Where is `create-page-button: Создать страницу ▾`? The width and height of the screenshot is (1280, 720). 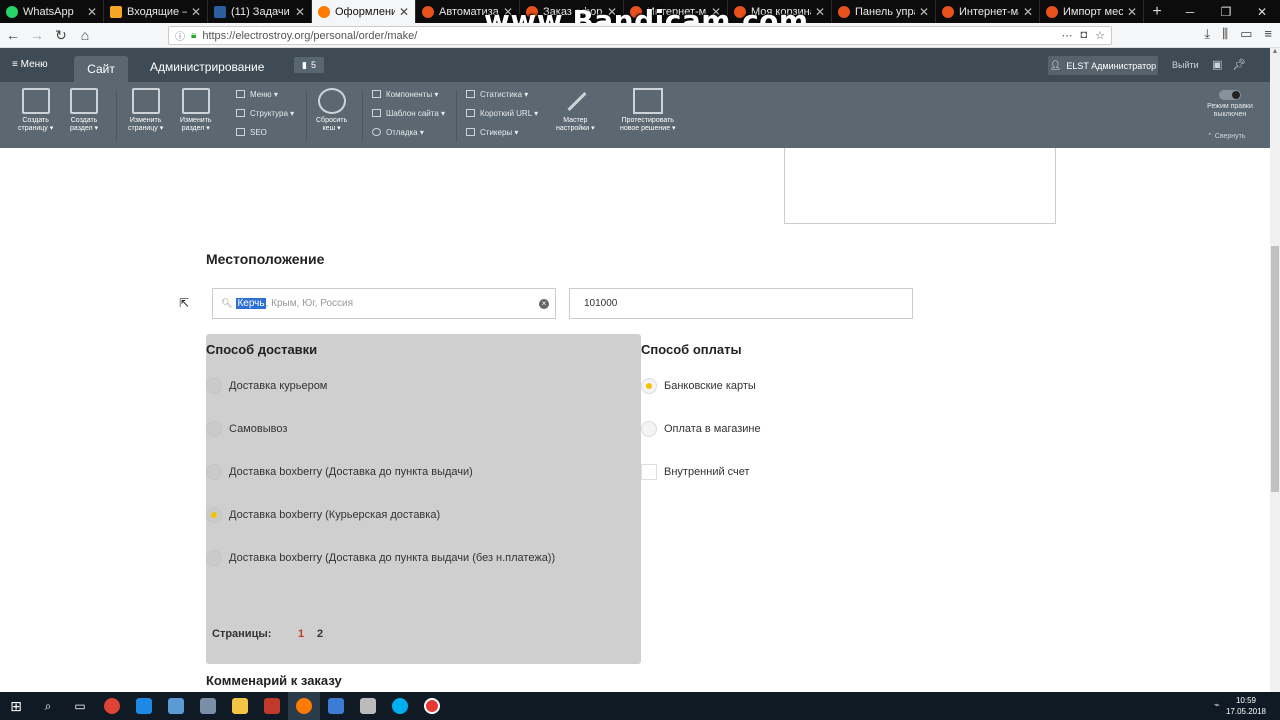
create-page-button: Создать страницу ▾ is located at coordinates (35, 110).